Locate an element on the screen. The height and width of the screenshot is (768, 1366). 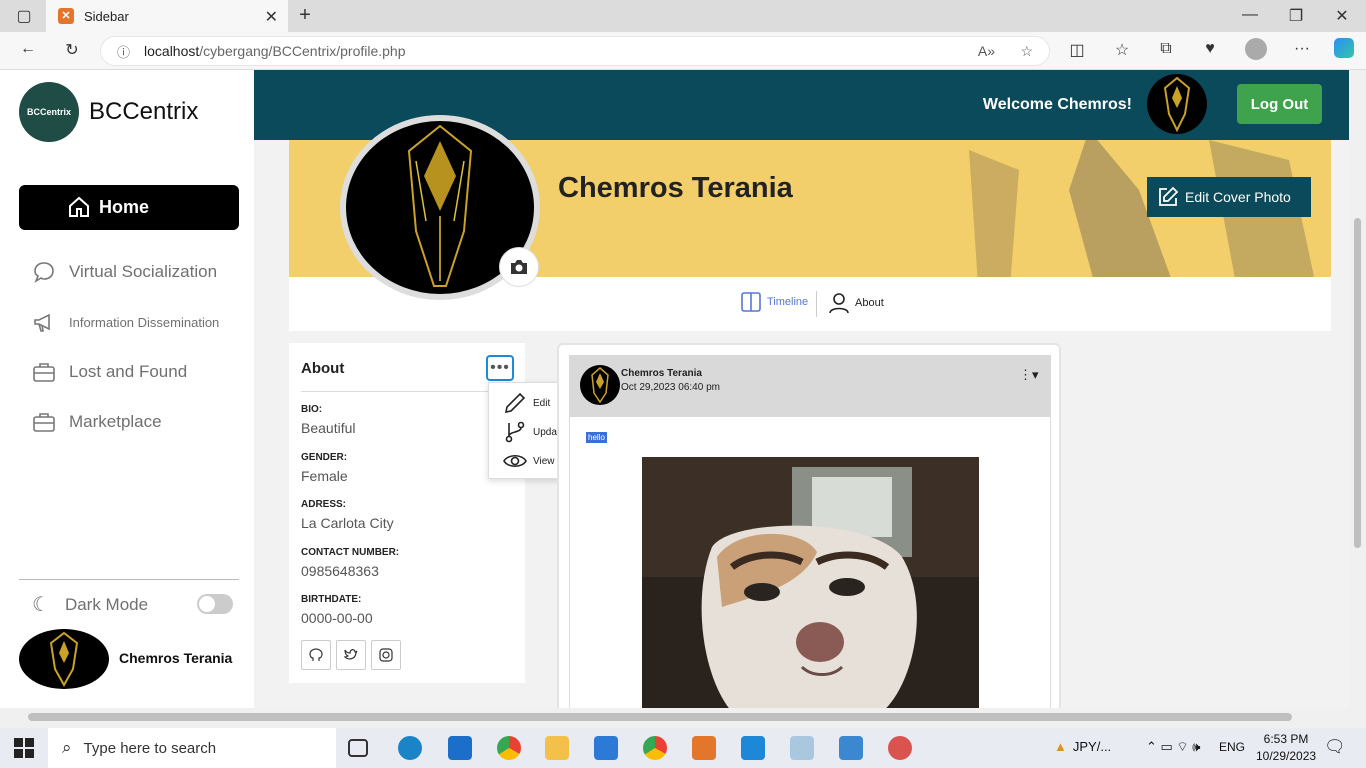
favorite-star-icon: ☆ is located at coordinates (1026, 51).